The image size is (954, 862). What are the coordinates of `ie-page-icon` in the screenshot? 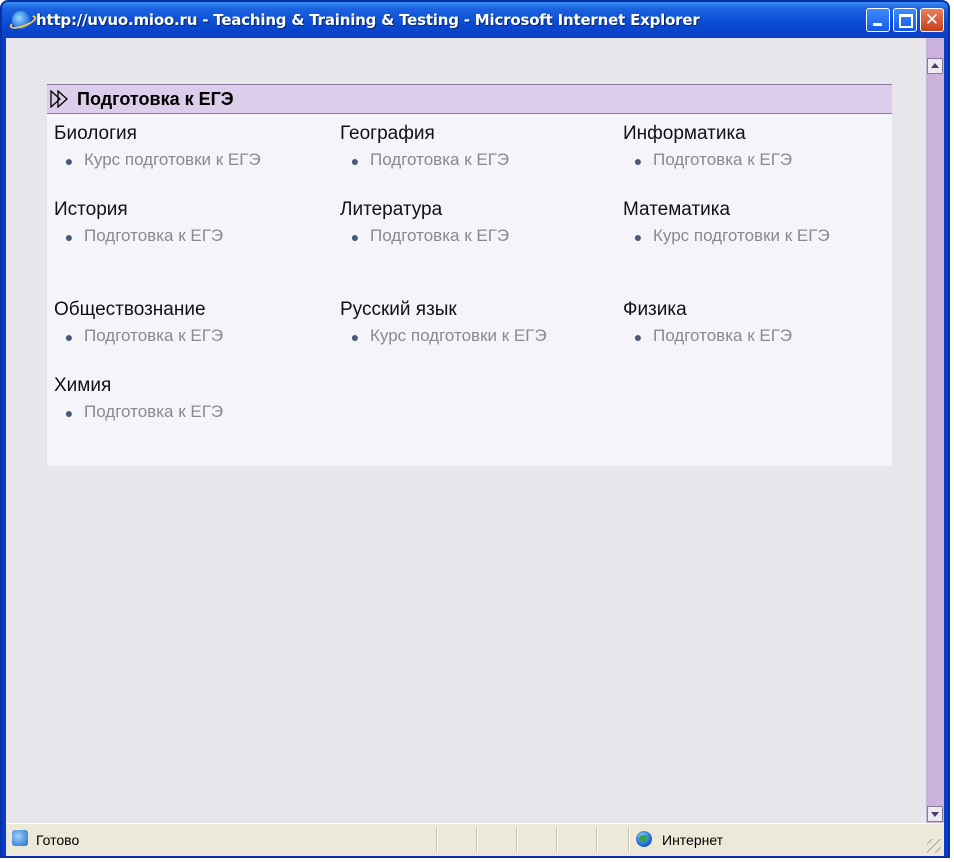 It's located at (20, 838).